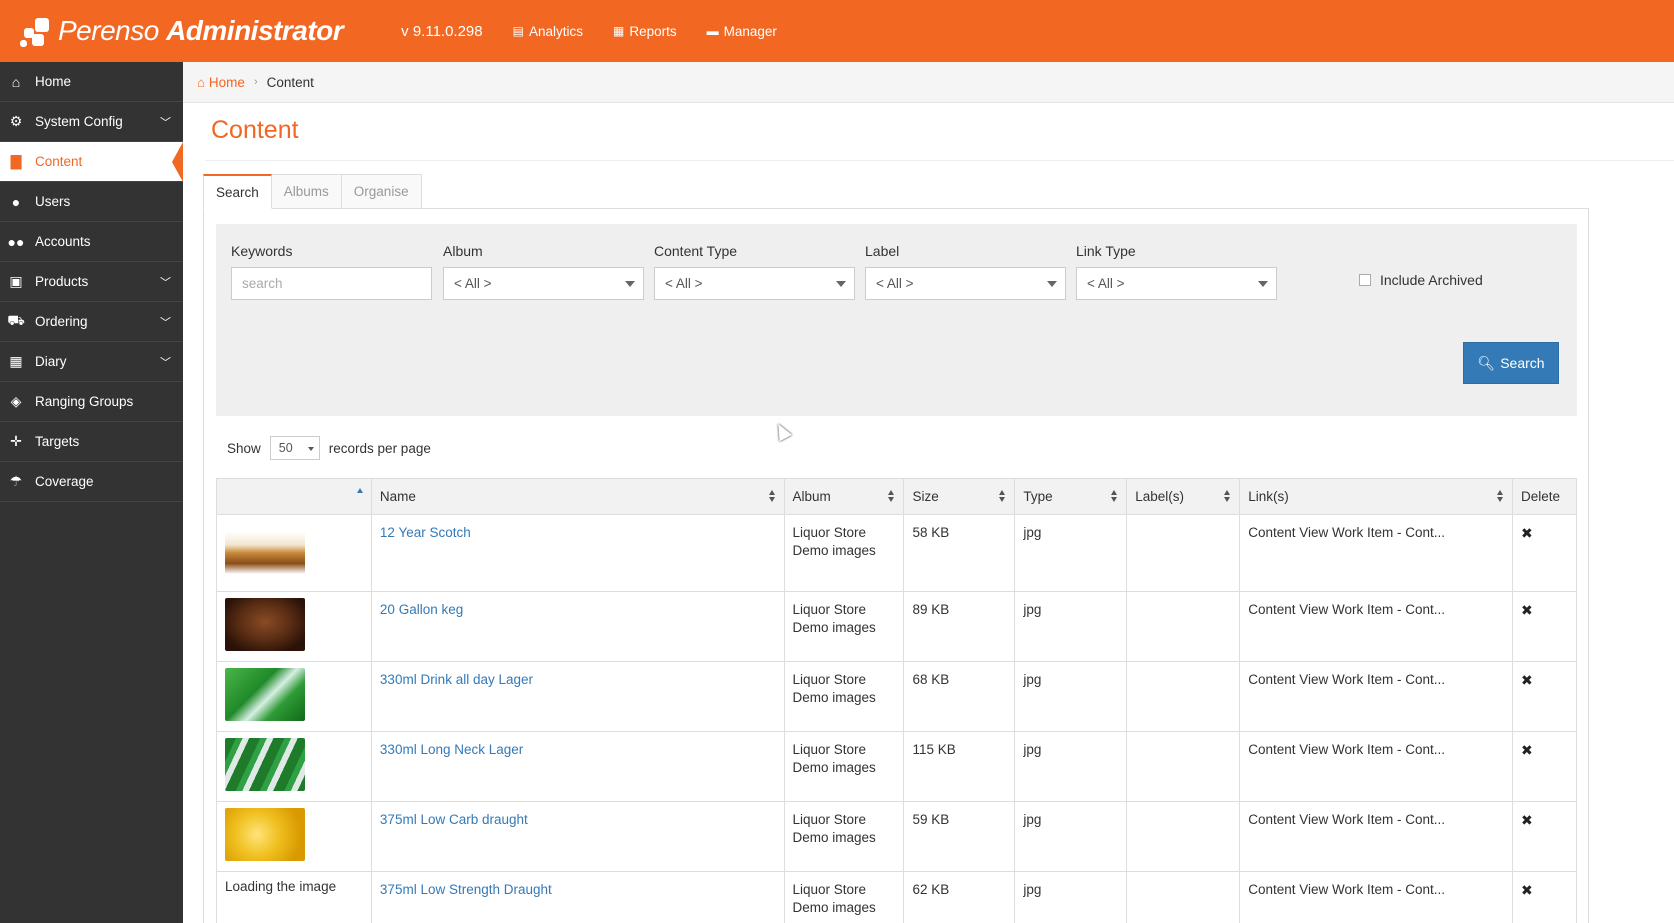 The image size is (1674, 923). I want to click on keywords-input: search, so click(331, 283).